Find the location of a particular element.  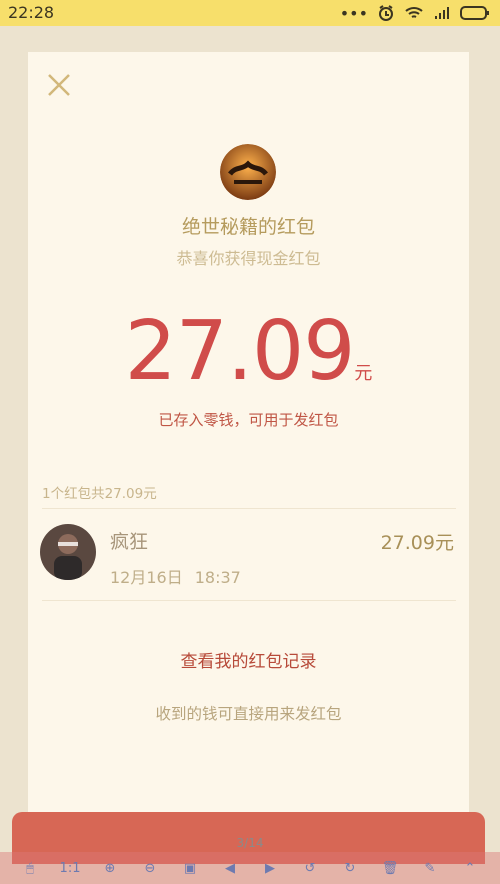

saved-note: 已存入零钱，可用于发红包 is located at coordinates (248, 420).